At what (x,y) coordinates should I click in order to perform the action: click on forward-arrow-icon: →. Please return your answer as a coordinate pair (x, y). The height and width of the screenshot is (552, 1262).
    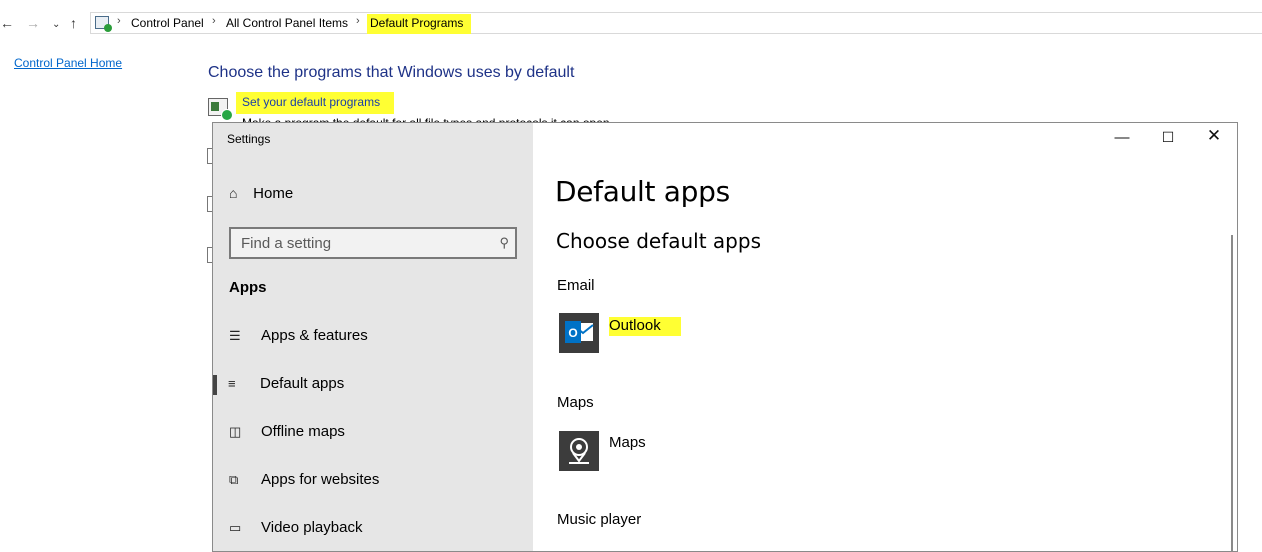
    Looking at the image, I should click on (33, 23).